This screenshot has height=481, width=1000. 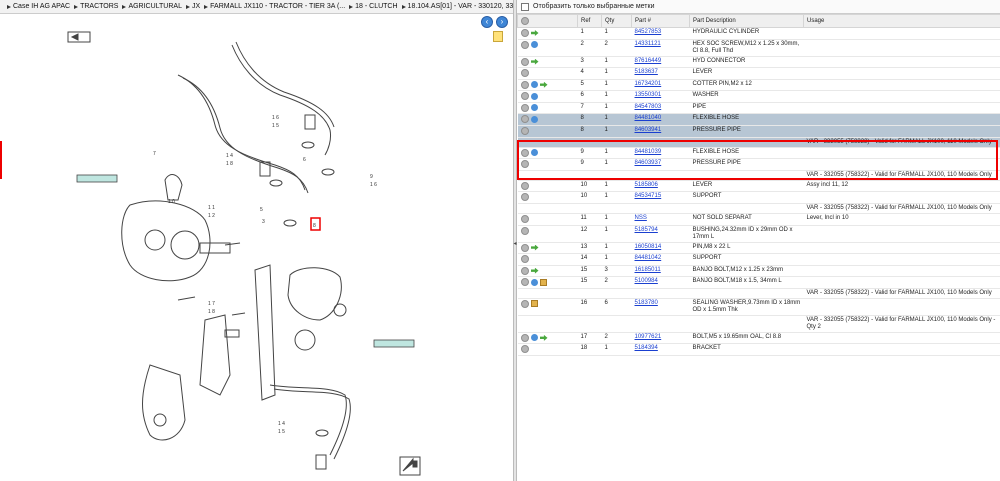 I want to click on table-row: 5 1 16734201 COTTER PIN,M2 x 12, so click(x=758, y=85).